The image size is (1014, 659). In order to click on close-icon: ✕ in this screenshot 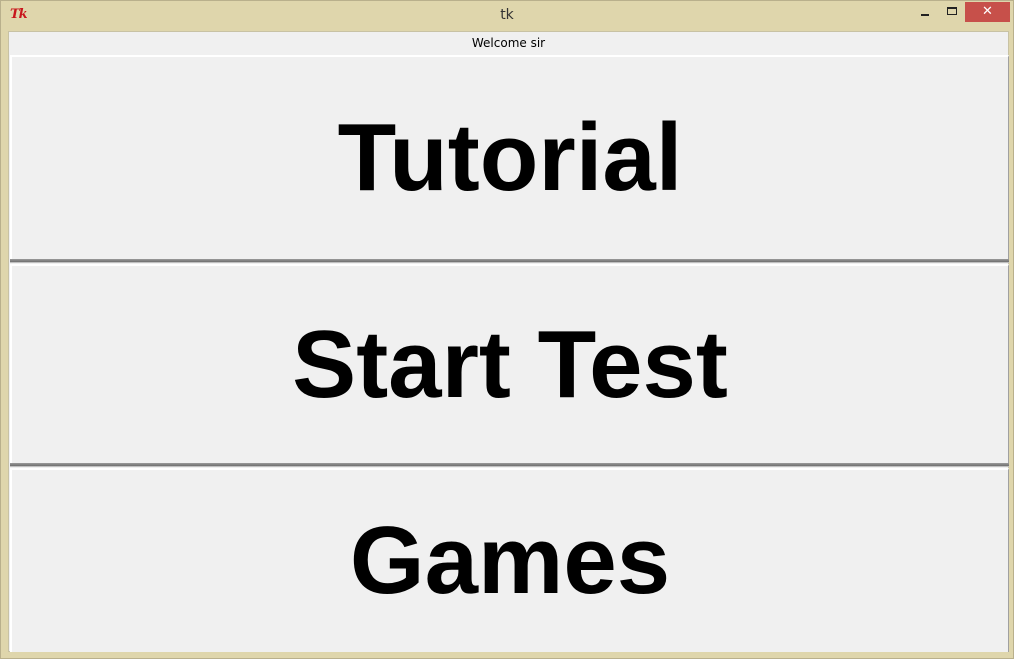, I will do `click(987, 11)`.